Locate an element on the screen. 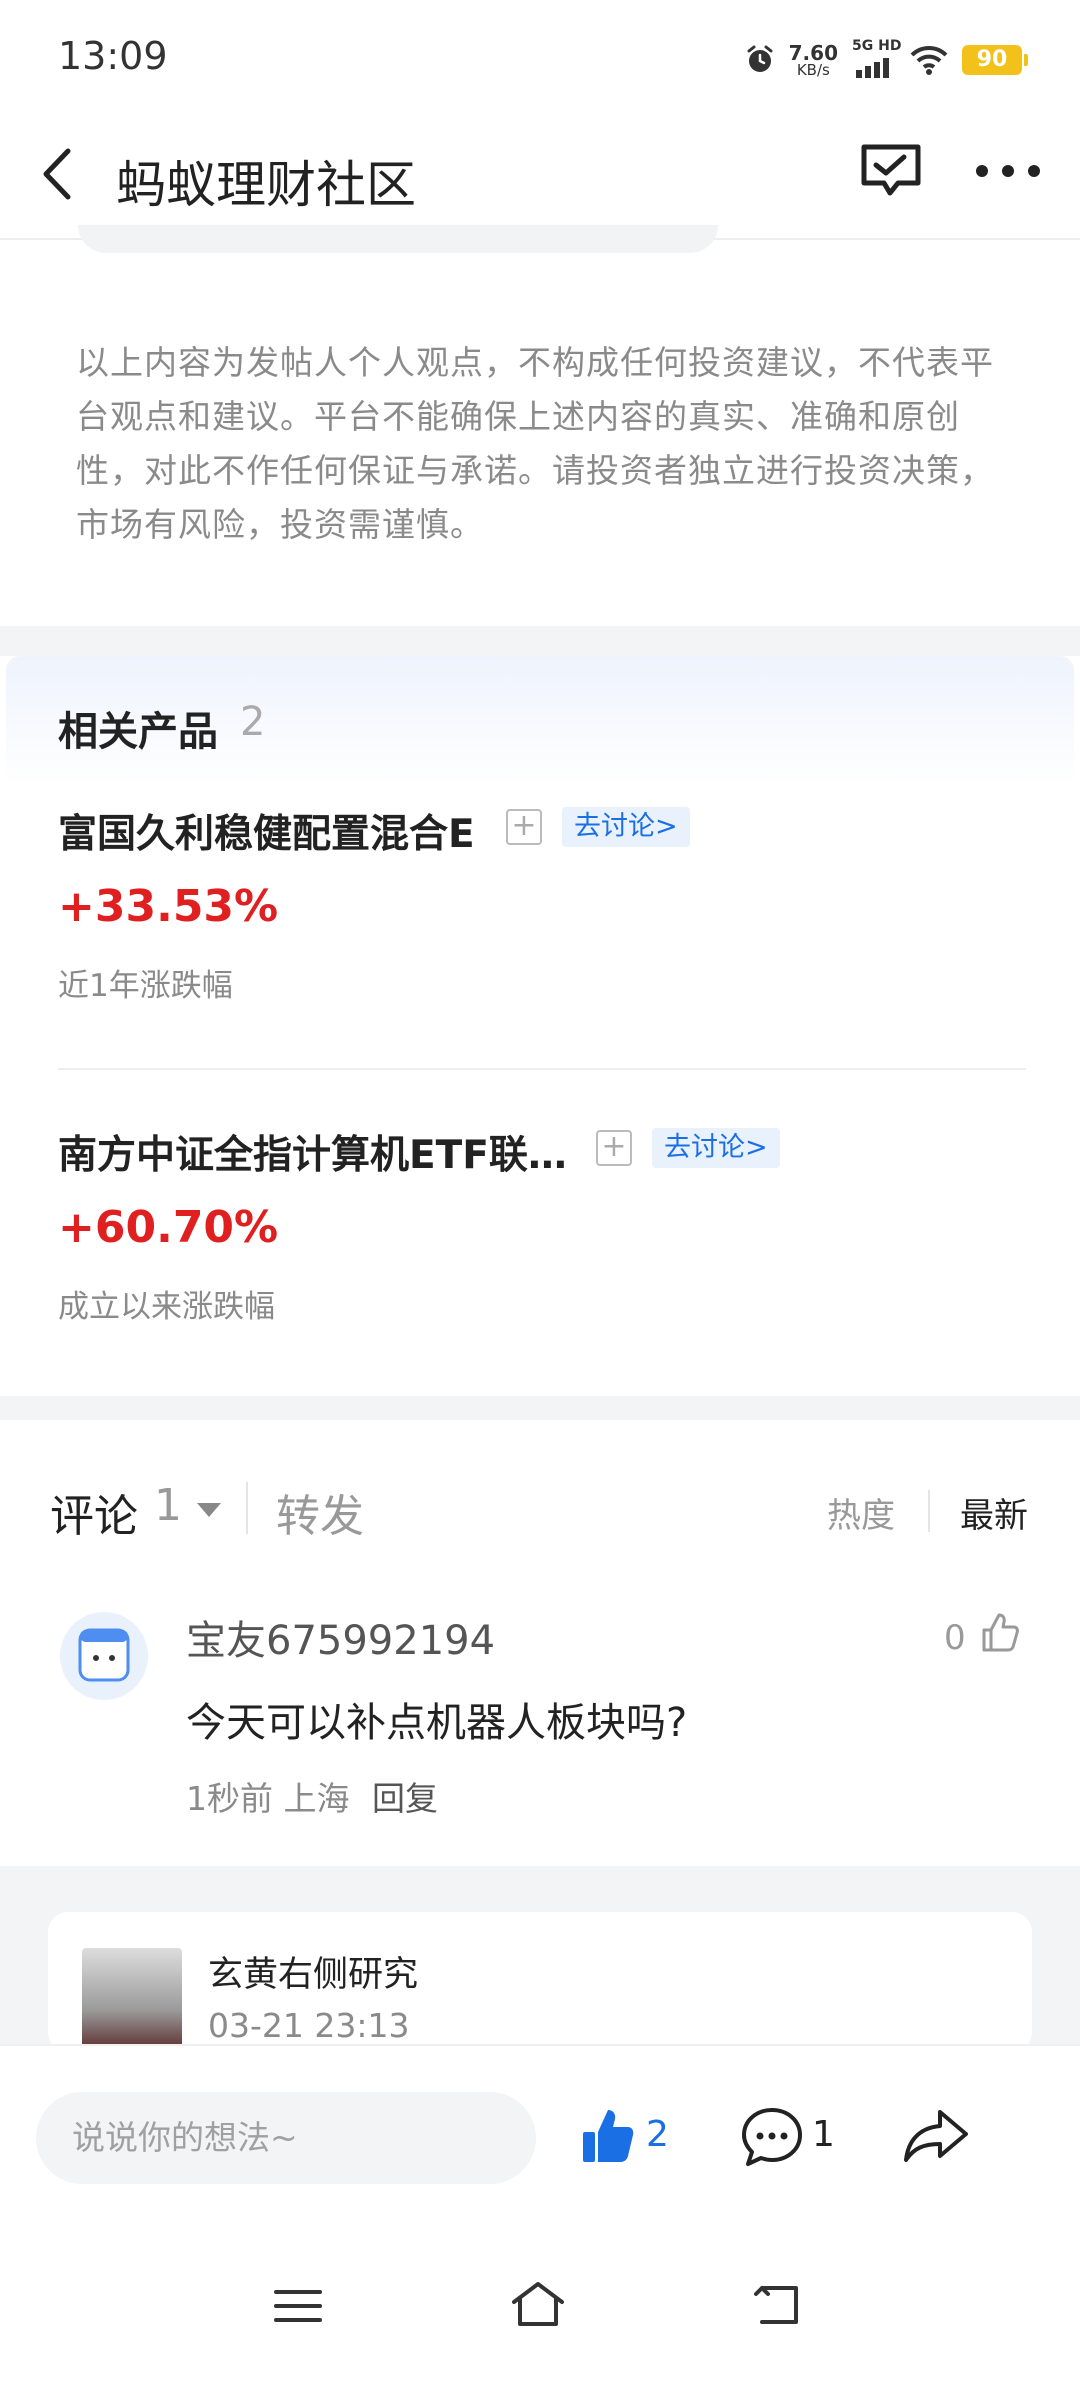  action-bar: 说说你的想法~ 2 1 is located at coordinates (540, 2134).